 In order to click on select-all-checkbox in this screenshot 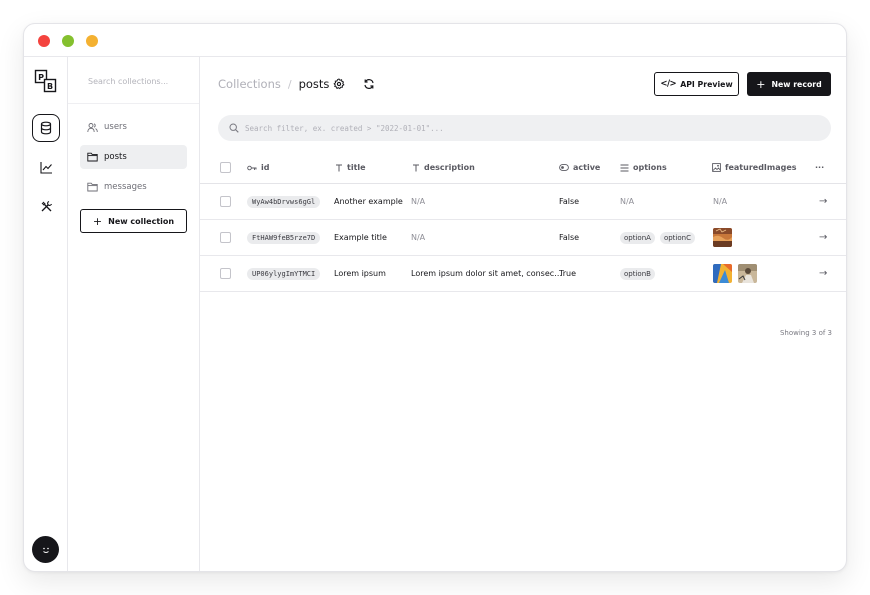, I will do `click(225, 167)`.